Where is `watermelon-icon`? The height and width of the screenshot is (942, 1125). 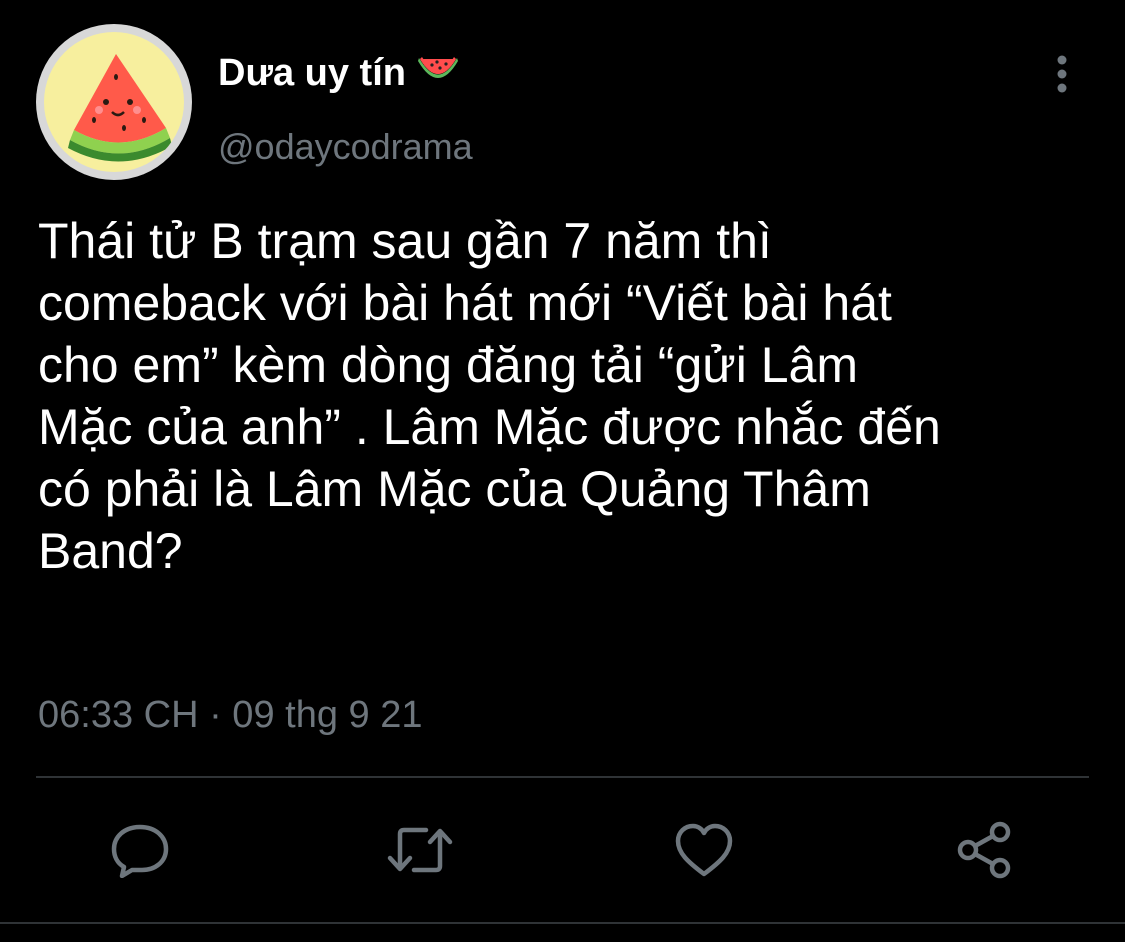
watermelon-icon is located at coordinates (437, 73).